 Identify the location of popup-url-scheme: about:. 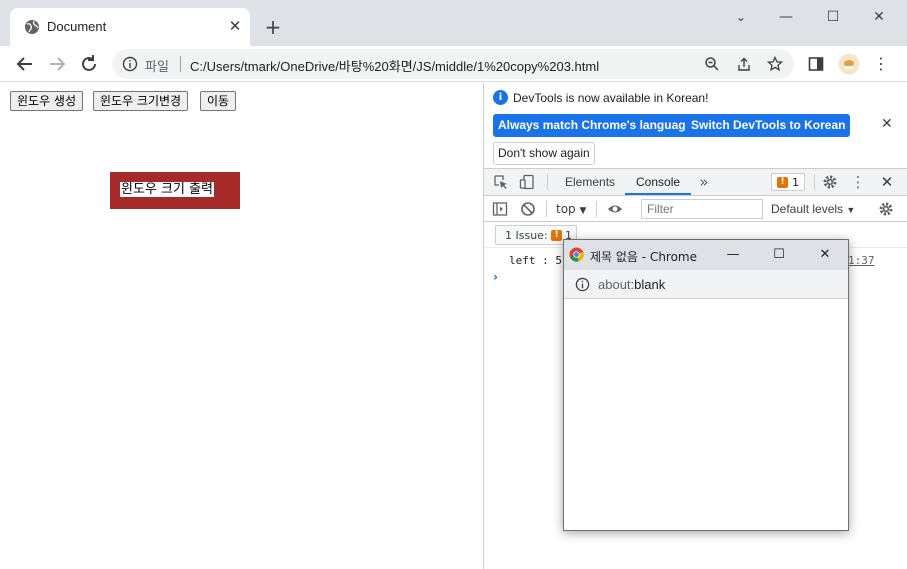
(616, 284).